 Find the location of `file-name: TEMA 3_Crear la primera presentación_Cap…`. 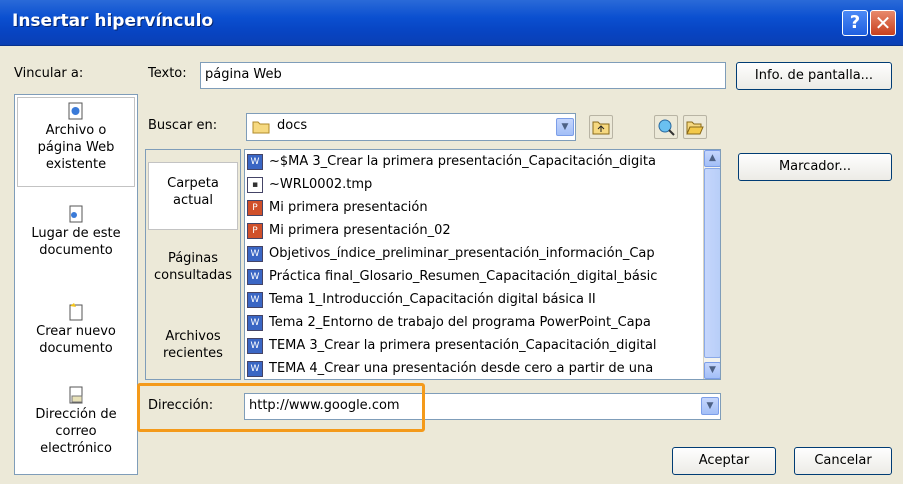

file-name: TEMA 3_Crear la primera presentación_Cap… is located at coordinates (463, 345).